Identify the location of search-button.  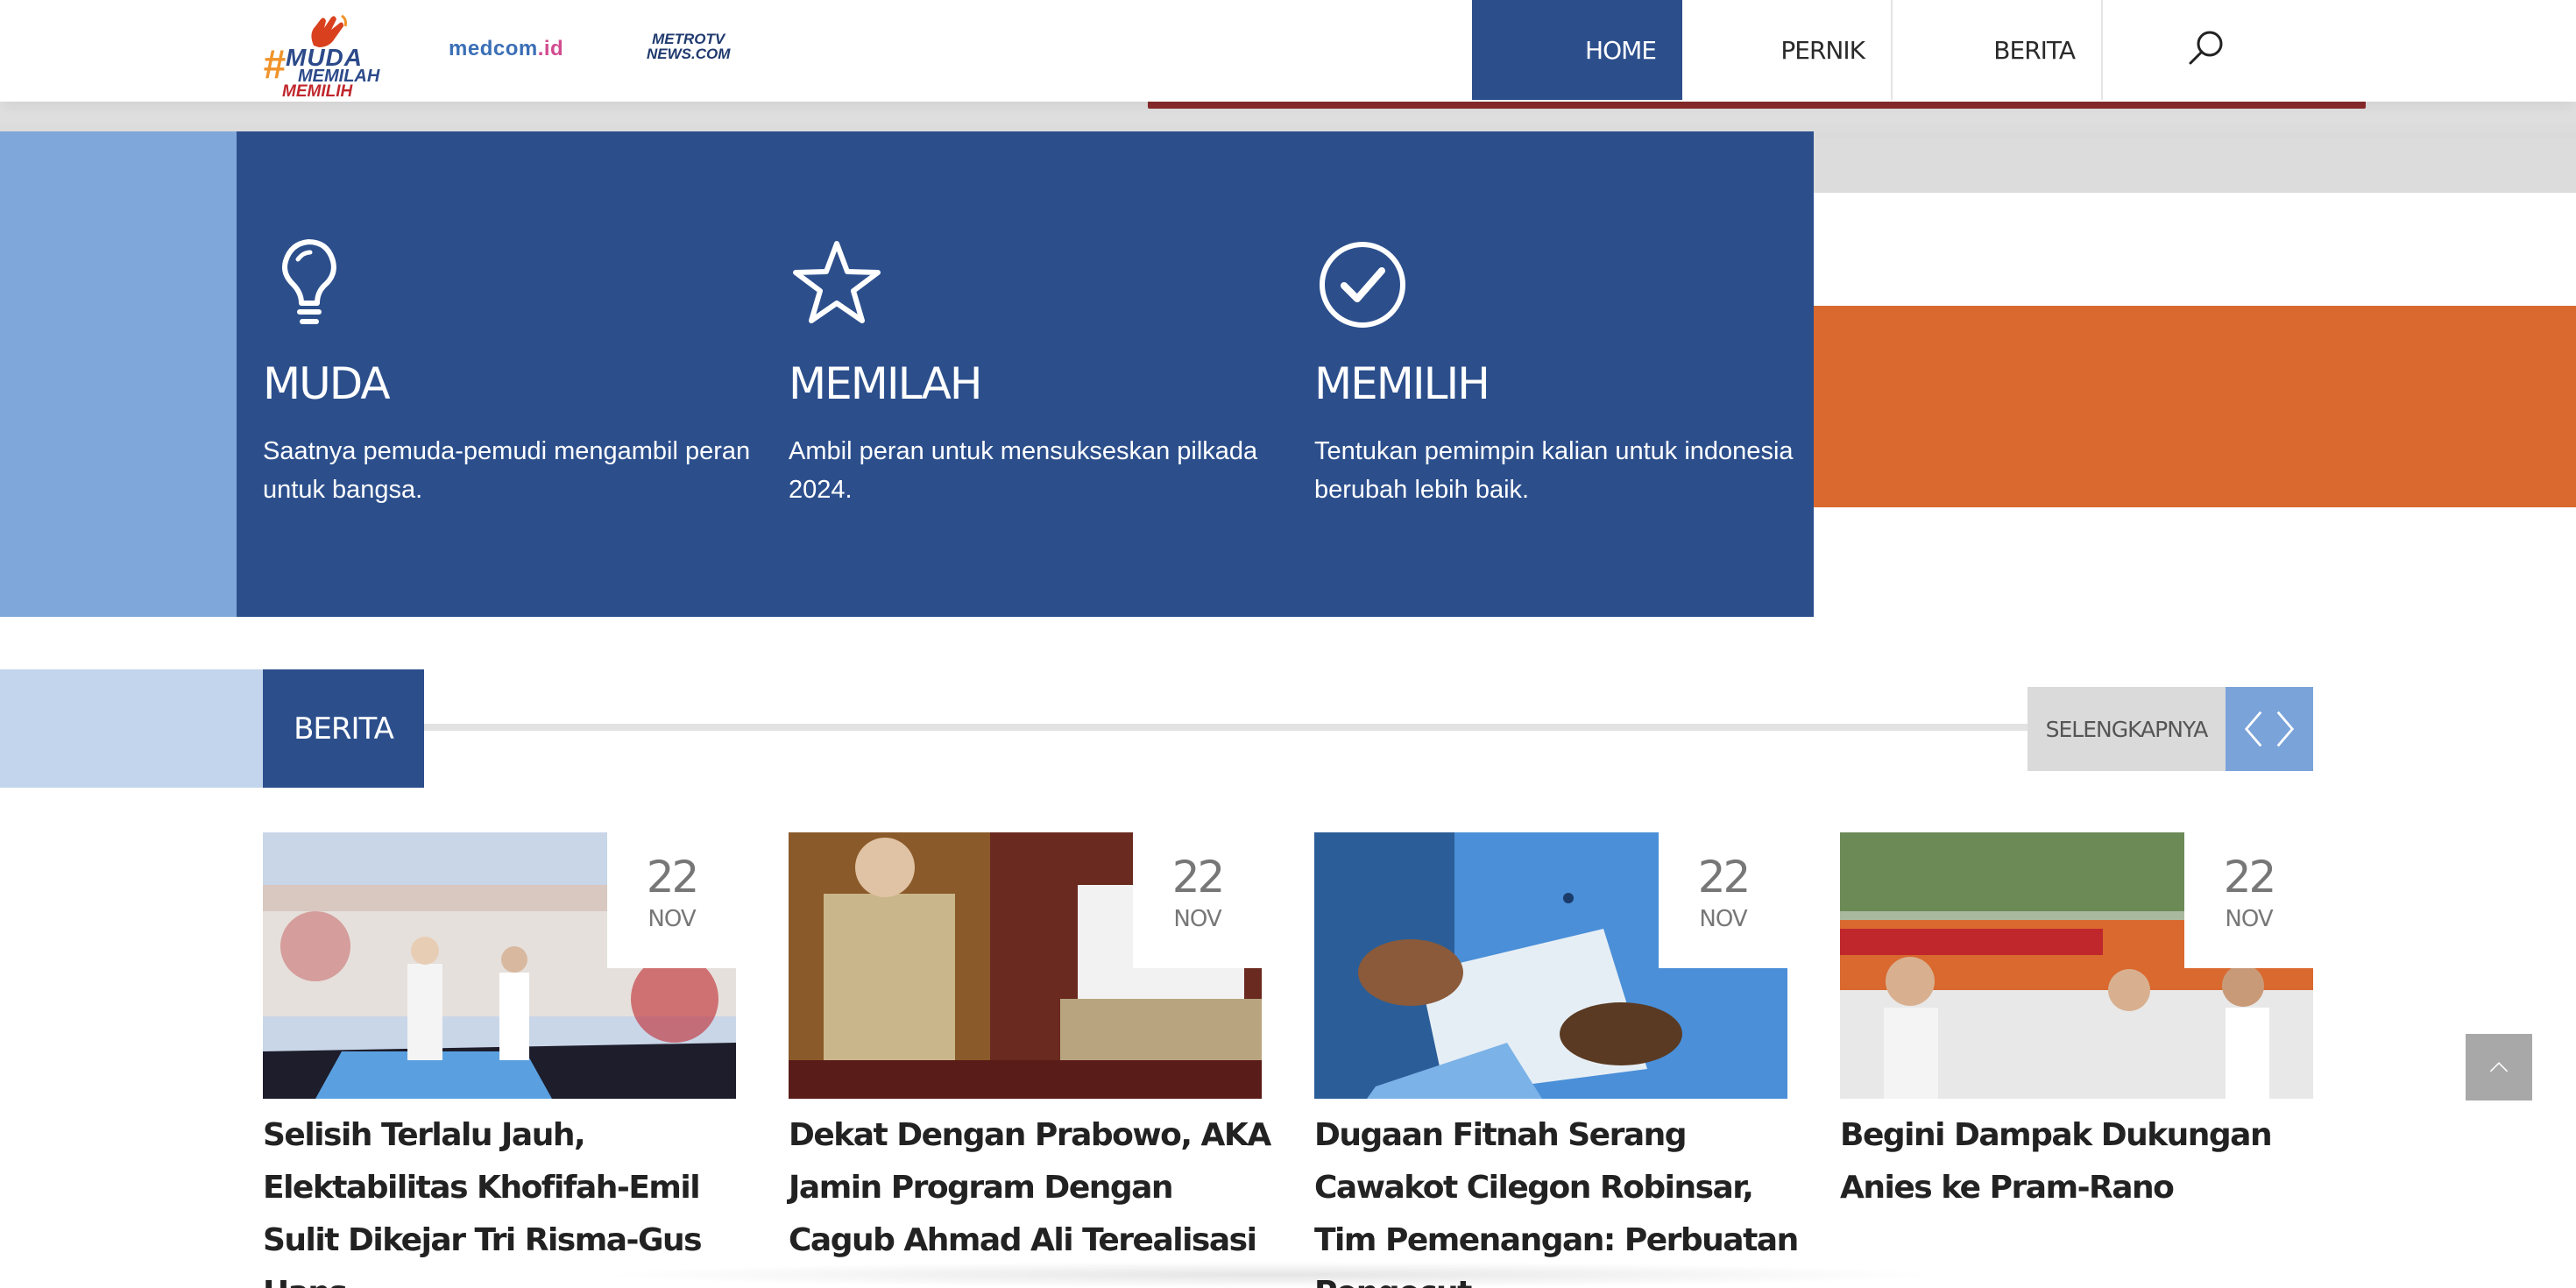
(2206, 49).